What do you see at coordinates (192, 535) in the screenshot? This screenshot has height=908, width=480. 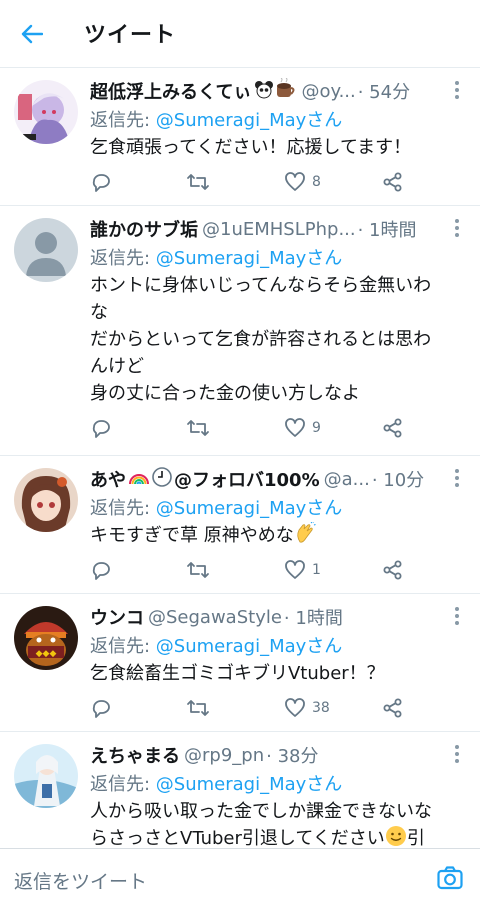 I see `tweet-line-text: キモすぎで草 原神やめな` at bounding box center [192, 535].